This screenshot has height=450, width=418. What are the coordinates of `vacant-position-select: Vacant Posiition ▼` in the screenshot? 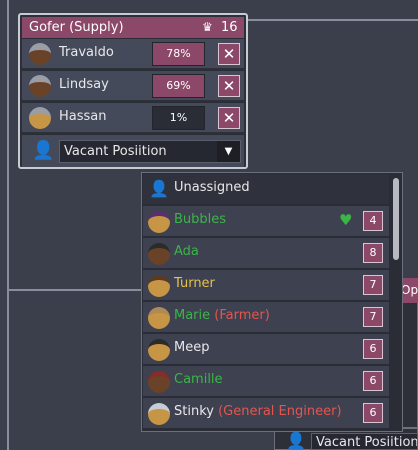 It's located at (150, 151).